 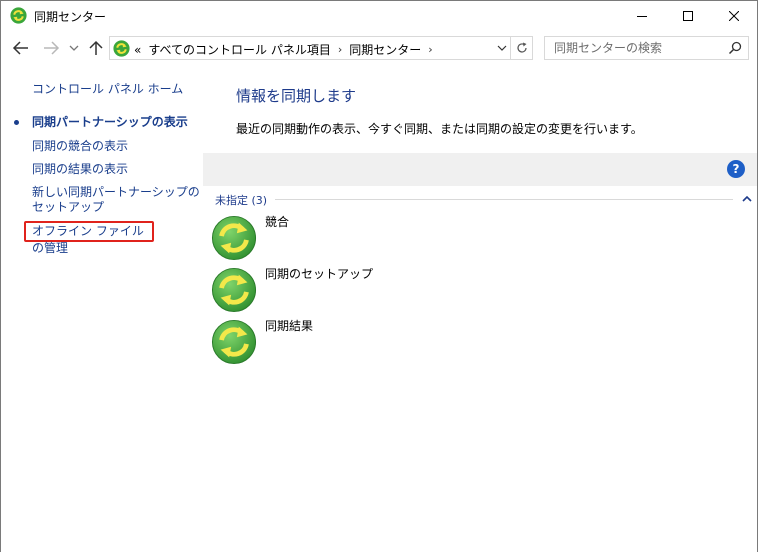 What do you see at coordinates (736, 169) in the screenshot?
I see `help-icon: ?` at bounding box center [736, 169].